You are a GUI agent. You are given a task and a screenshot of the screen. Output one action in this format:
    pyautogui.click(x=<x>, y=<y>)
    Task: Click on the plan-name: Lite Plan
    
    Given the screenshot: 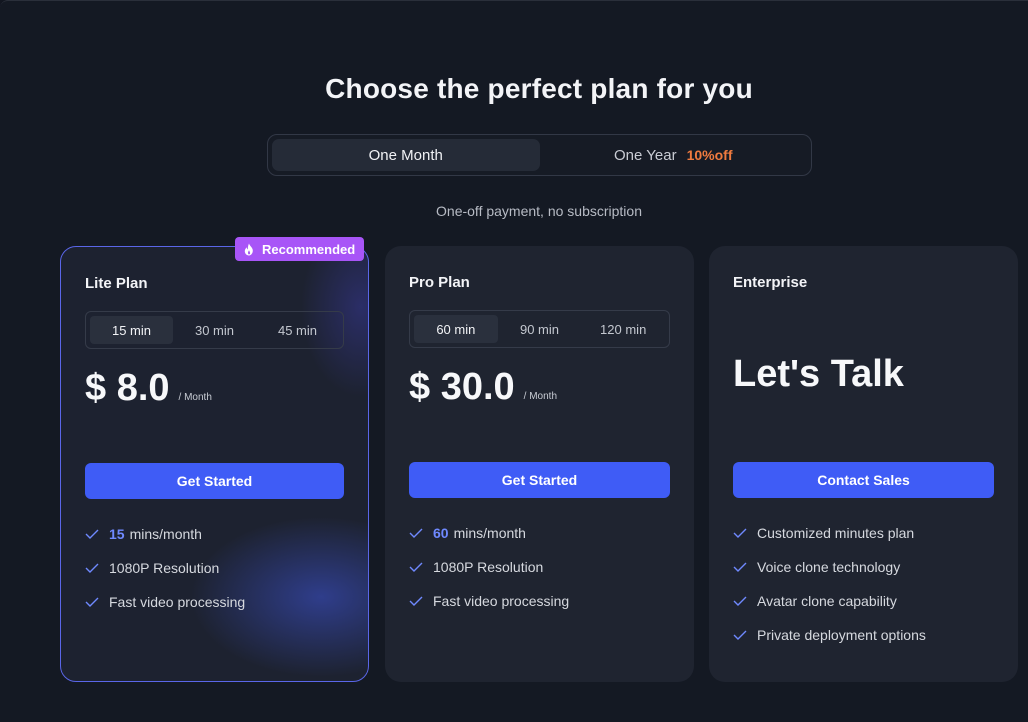 What is the action you would take?
    pyautogui.click(x=116, y=283)
    